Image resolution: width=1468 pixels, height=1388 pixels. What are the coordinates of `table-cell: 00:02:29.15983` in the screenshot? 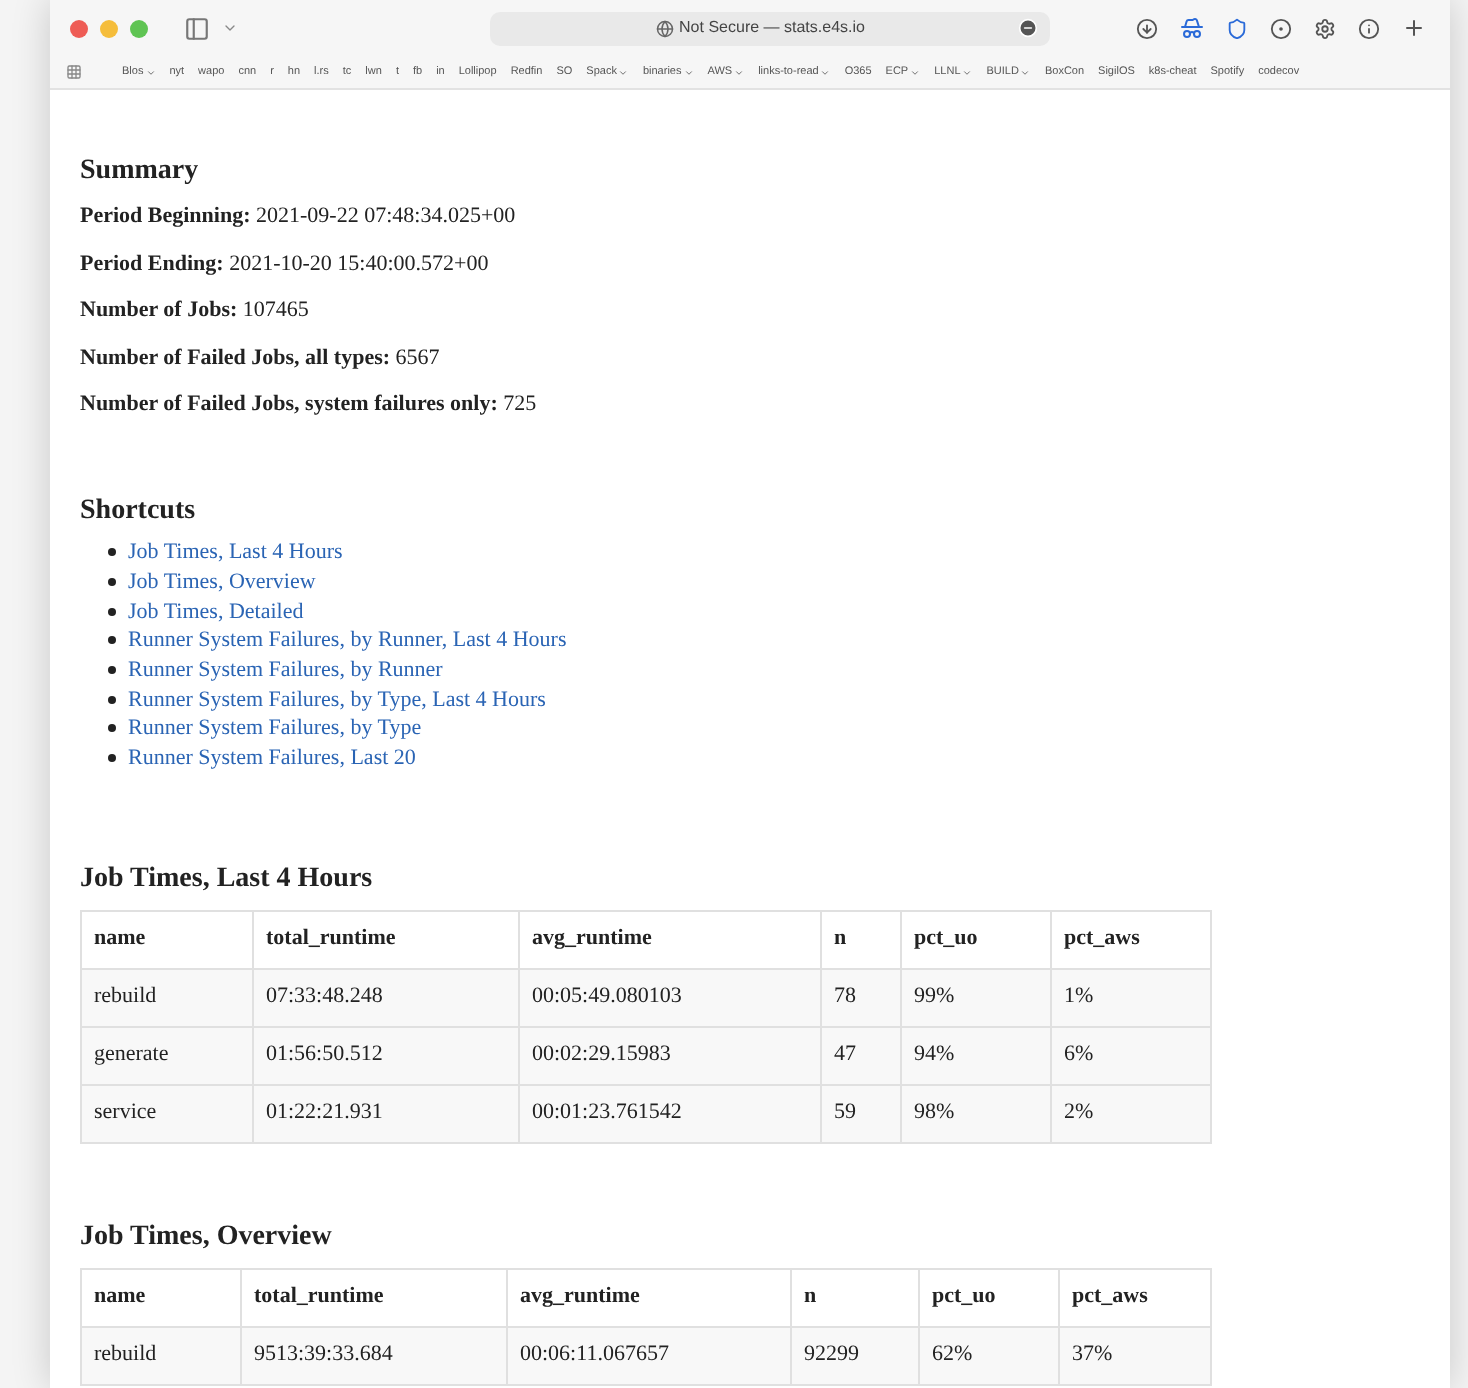 It's located at (670, 1055).